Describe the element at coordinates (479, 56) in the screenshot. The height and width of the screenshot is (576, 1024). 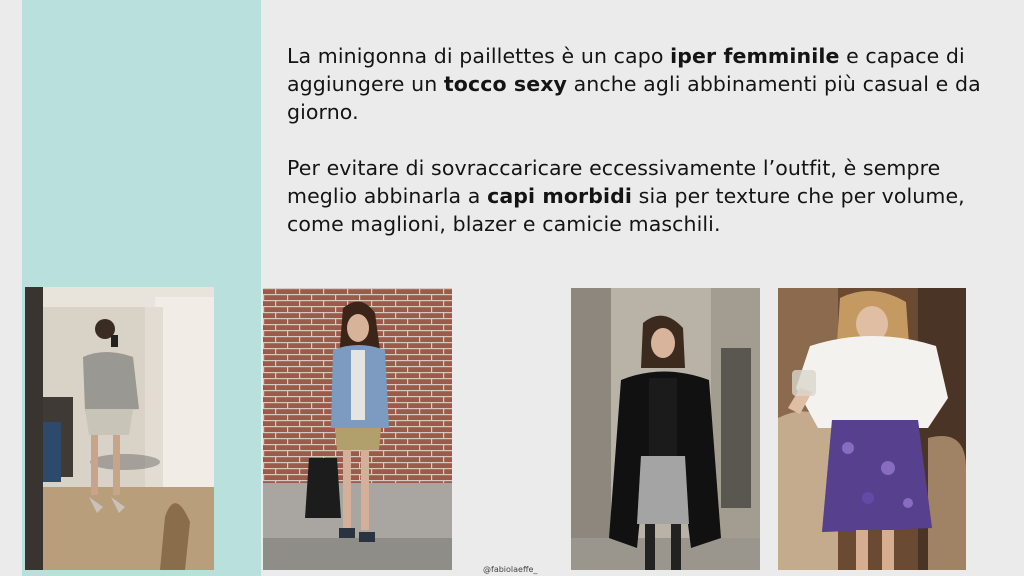
I see `p1-text-a: La minigonna di paillettes è un capo` at that location.